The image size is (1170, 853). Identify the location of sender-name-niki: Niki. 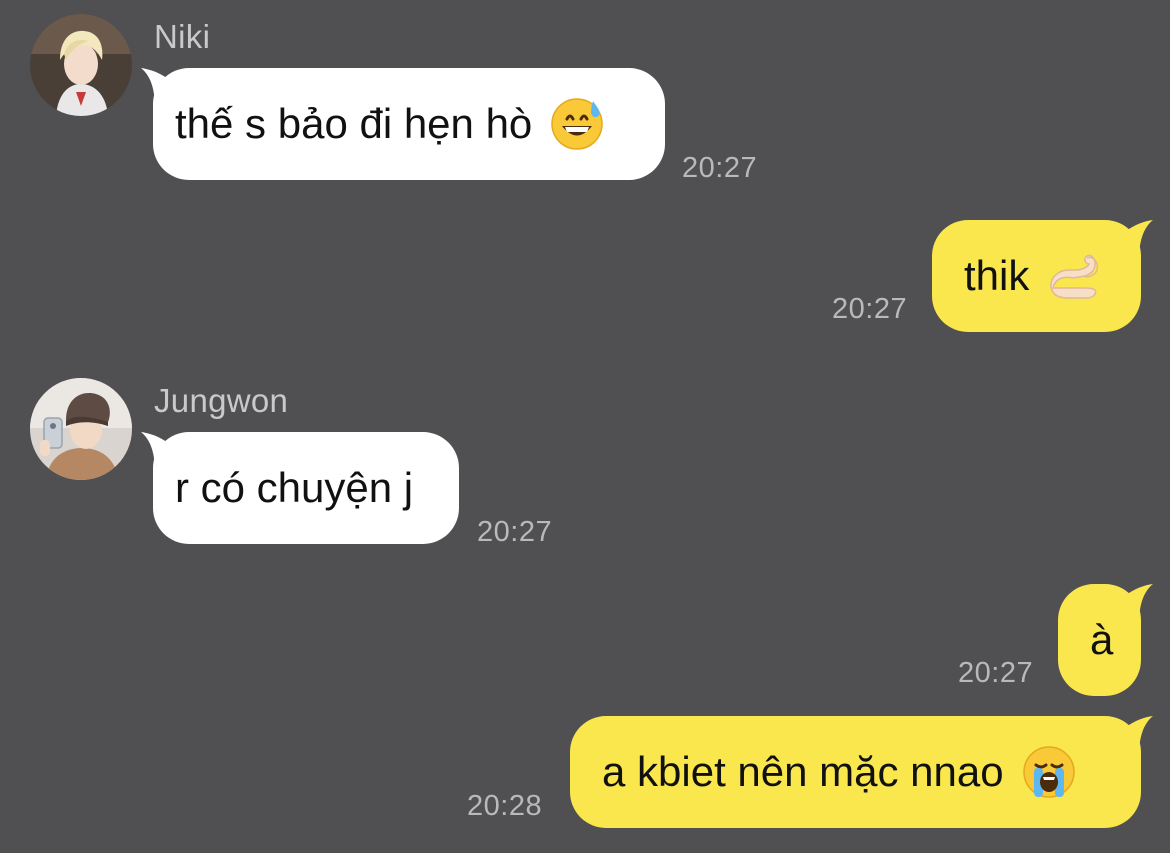
(182, 36).